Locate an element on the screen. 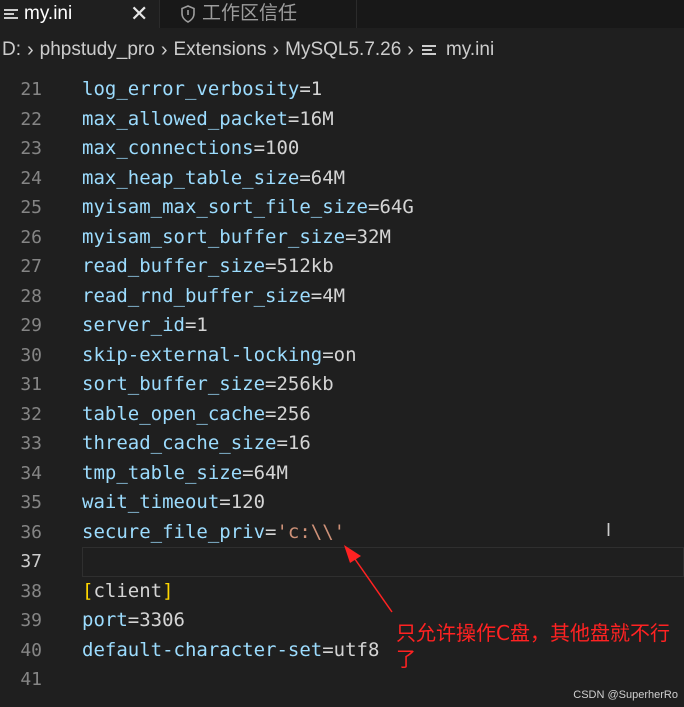 The height and width of the screenshot is (707, 684). text-cursor-icon: I is located at coordinates (609, 530).